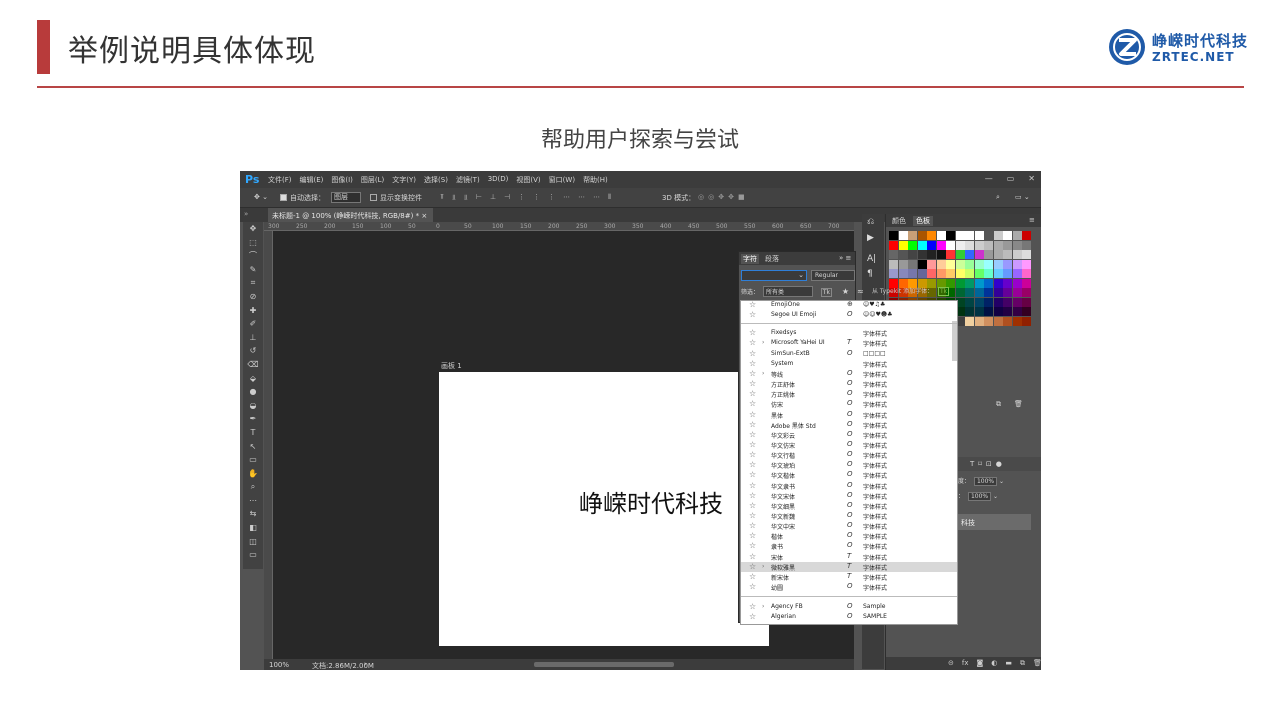 This screenshot has width=1280, height=720. Describe the element at coordinates (849, 475) in the screenshot. I see `font-list-item: ☆ 华文楷体 O 字体样式` at that location.